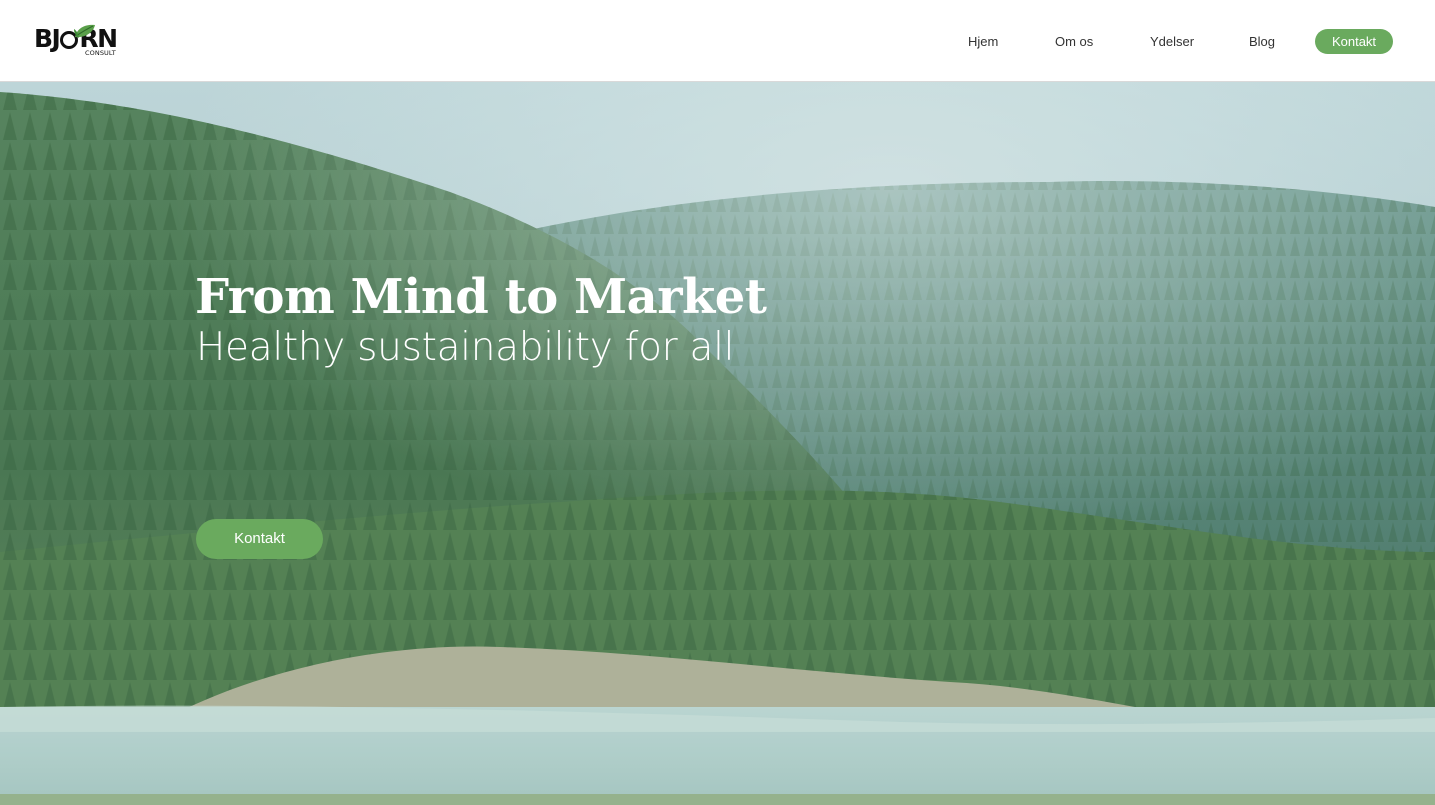 This screenshot has height=805, width=1435. Describe the element at coordinates (259, 539) in the screenshot. I see `hero-kontakt-button: Kontakt` at that location.